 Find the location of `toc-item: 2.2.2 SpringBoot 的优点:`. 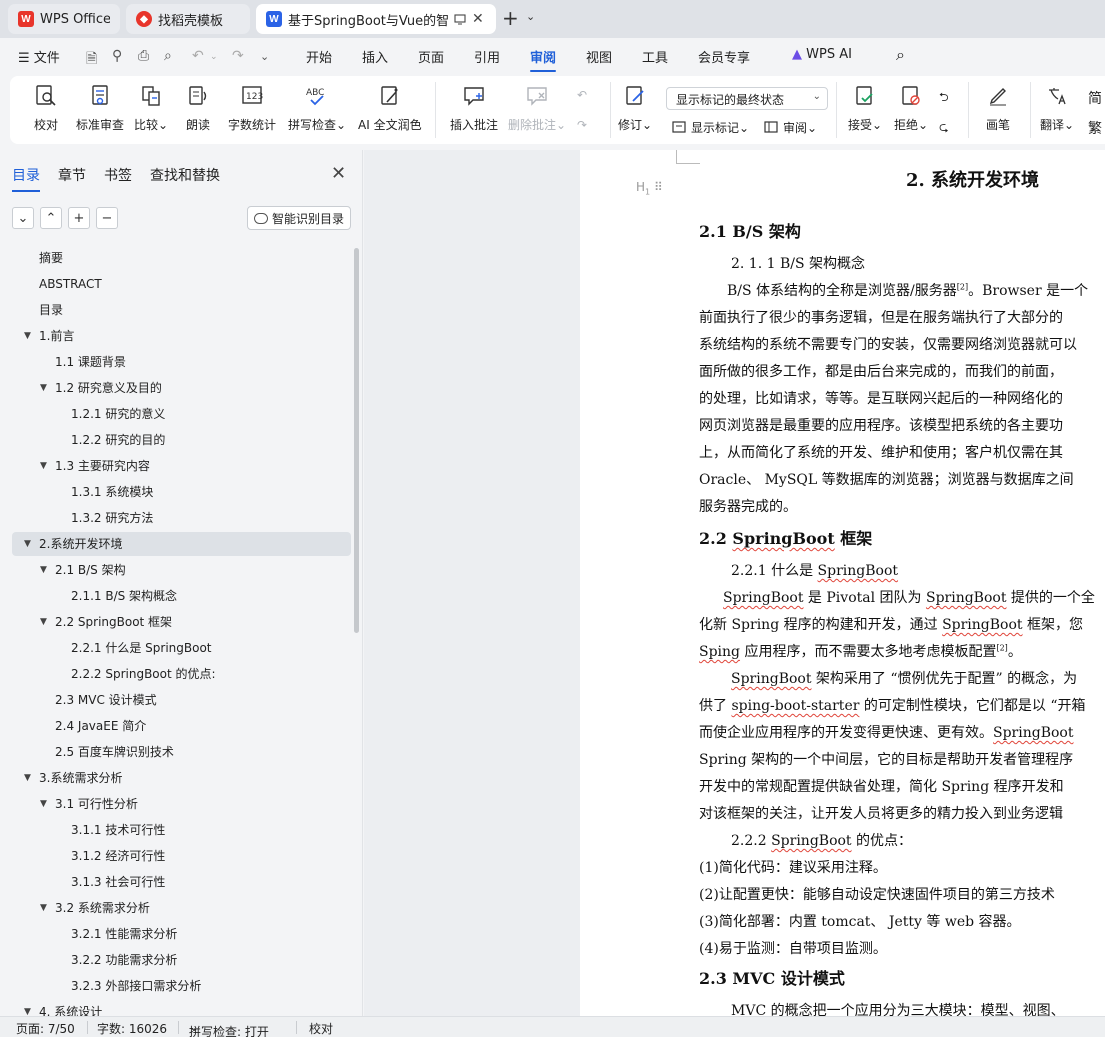

toc-item: 2.2.2 SpringBoot 的优点: is located at coordinates (175, 674).